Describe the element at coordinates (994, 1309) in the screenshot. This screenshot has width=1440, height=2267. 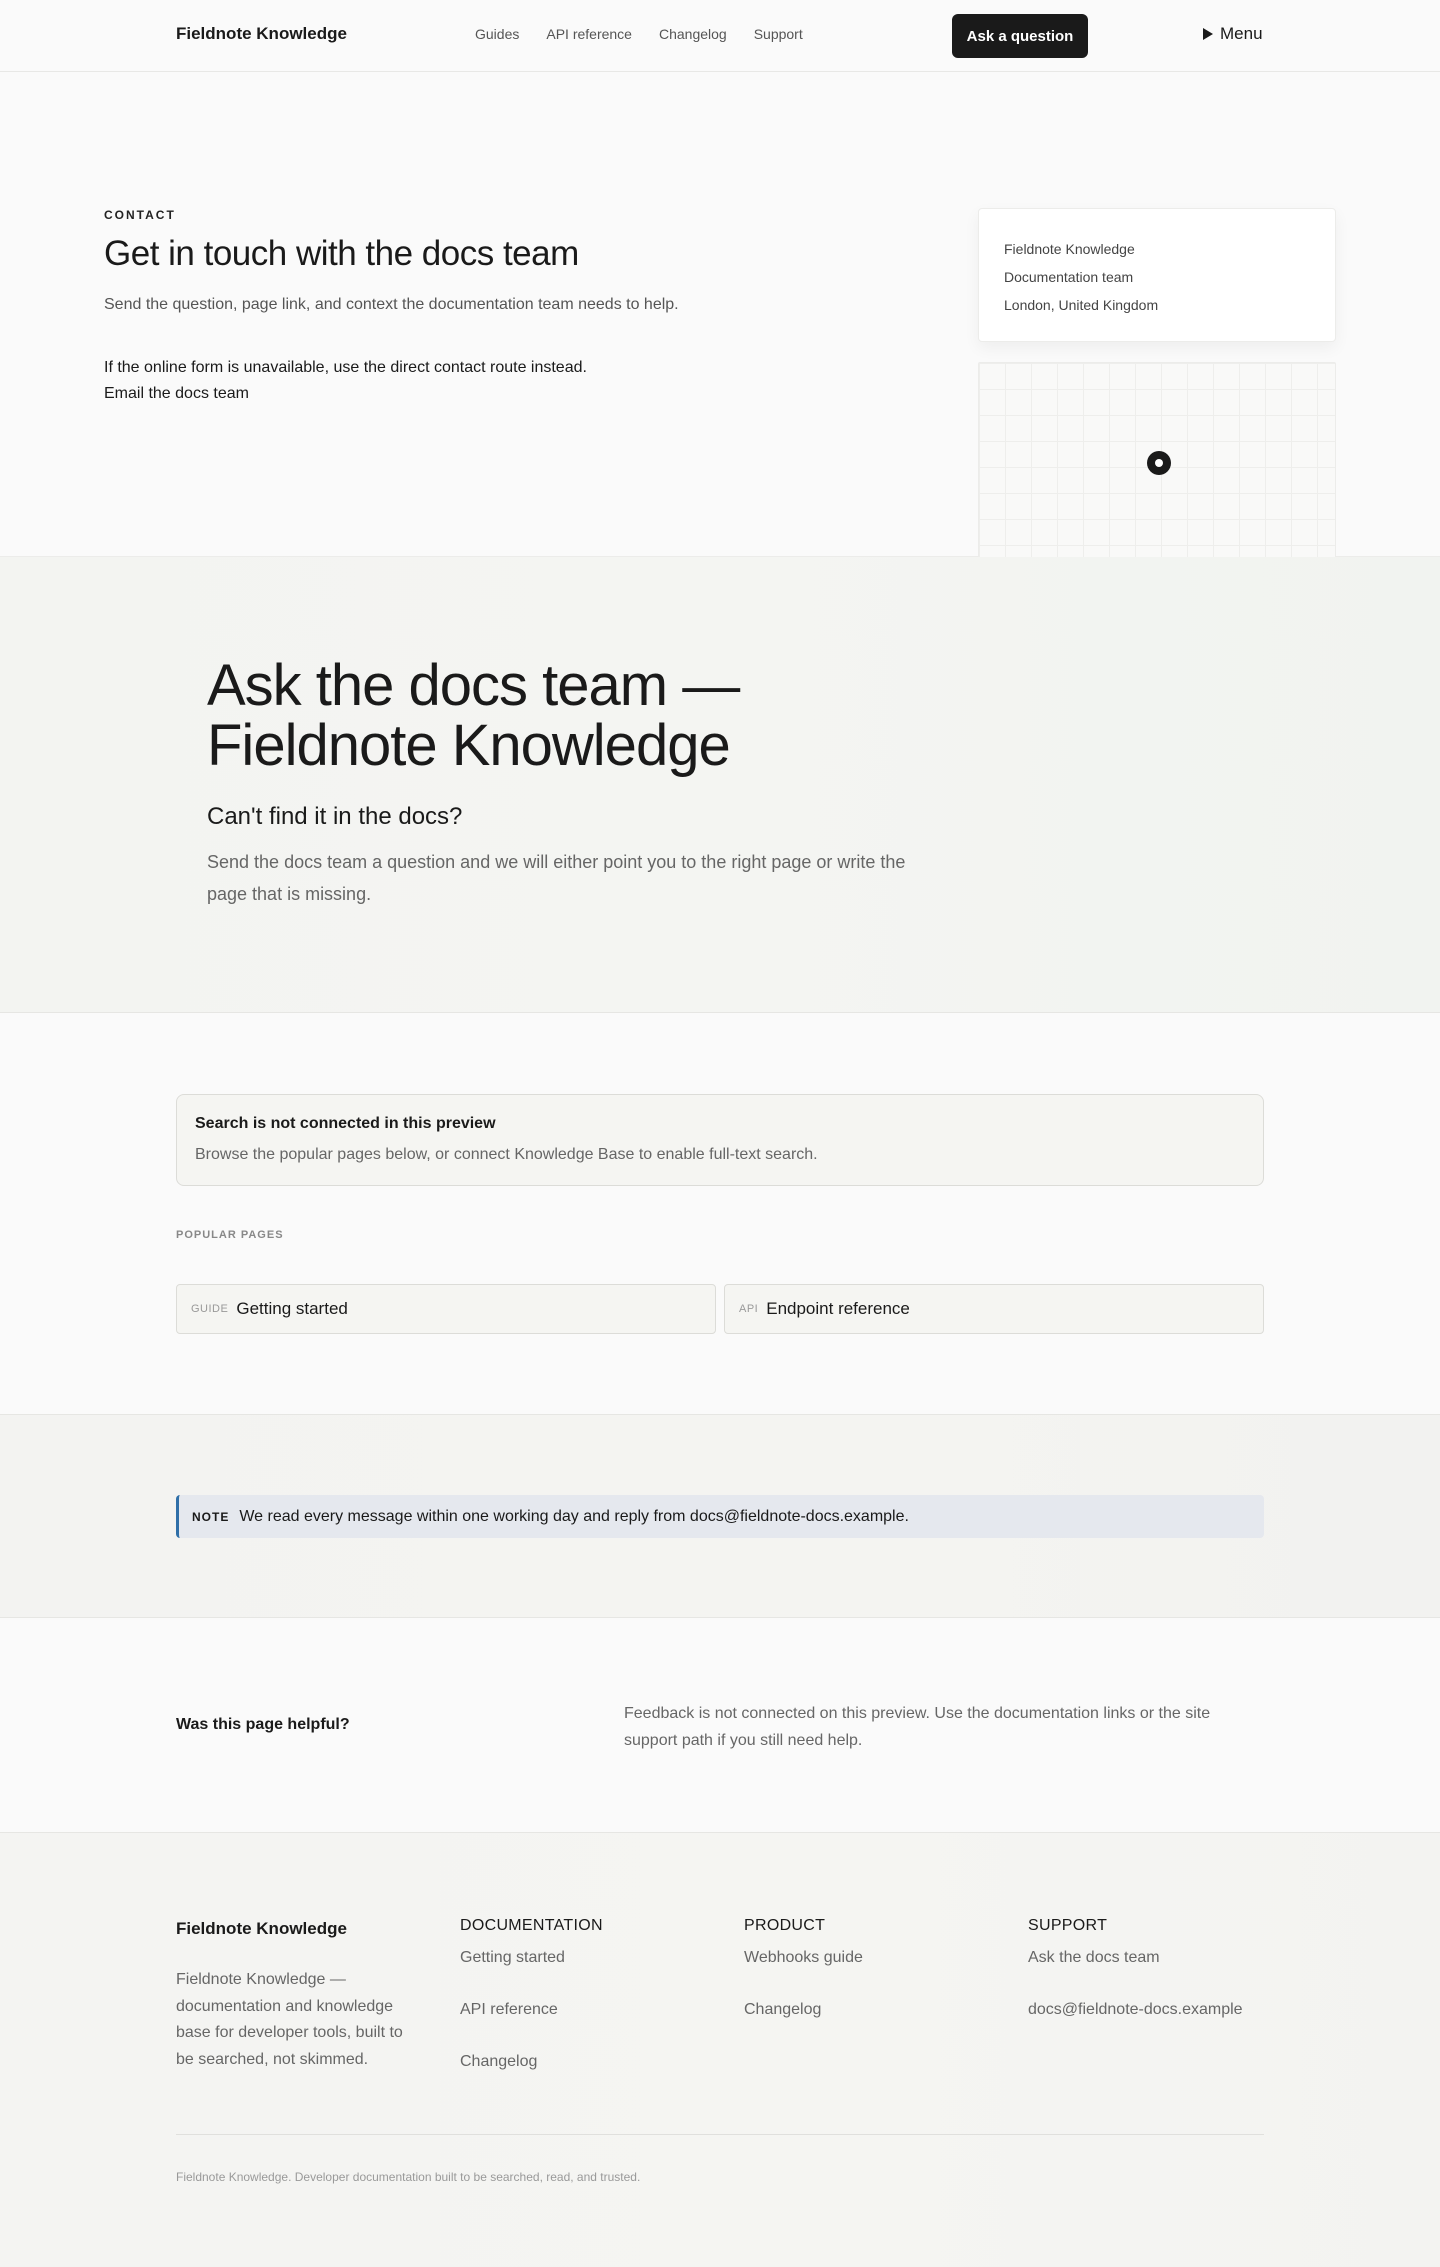
I see `popular-page-endpoint-reference: API Endpoint reference` at that location.